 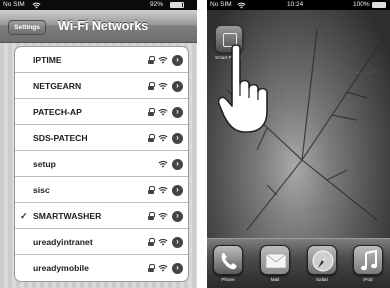 I want to click on dock-app-label: Safari, so click(x=321, y=279).